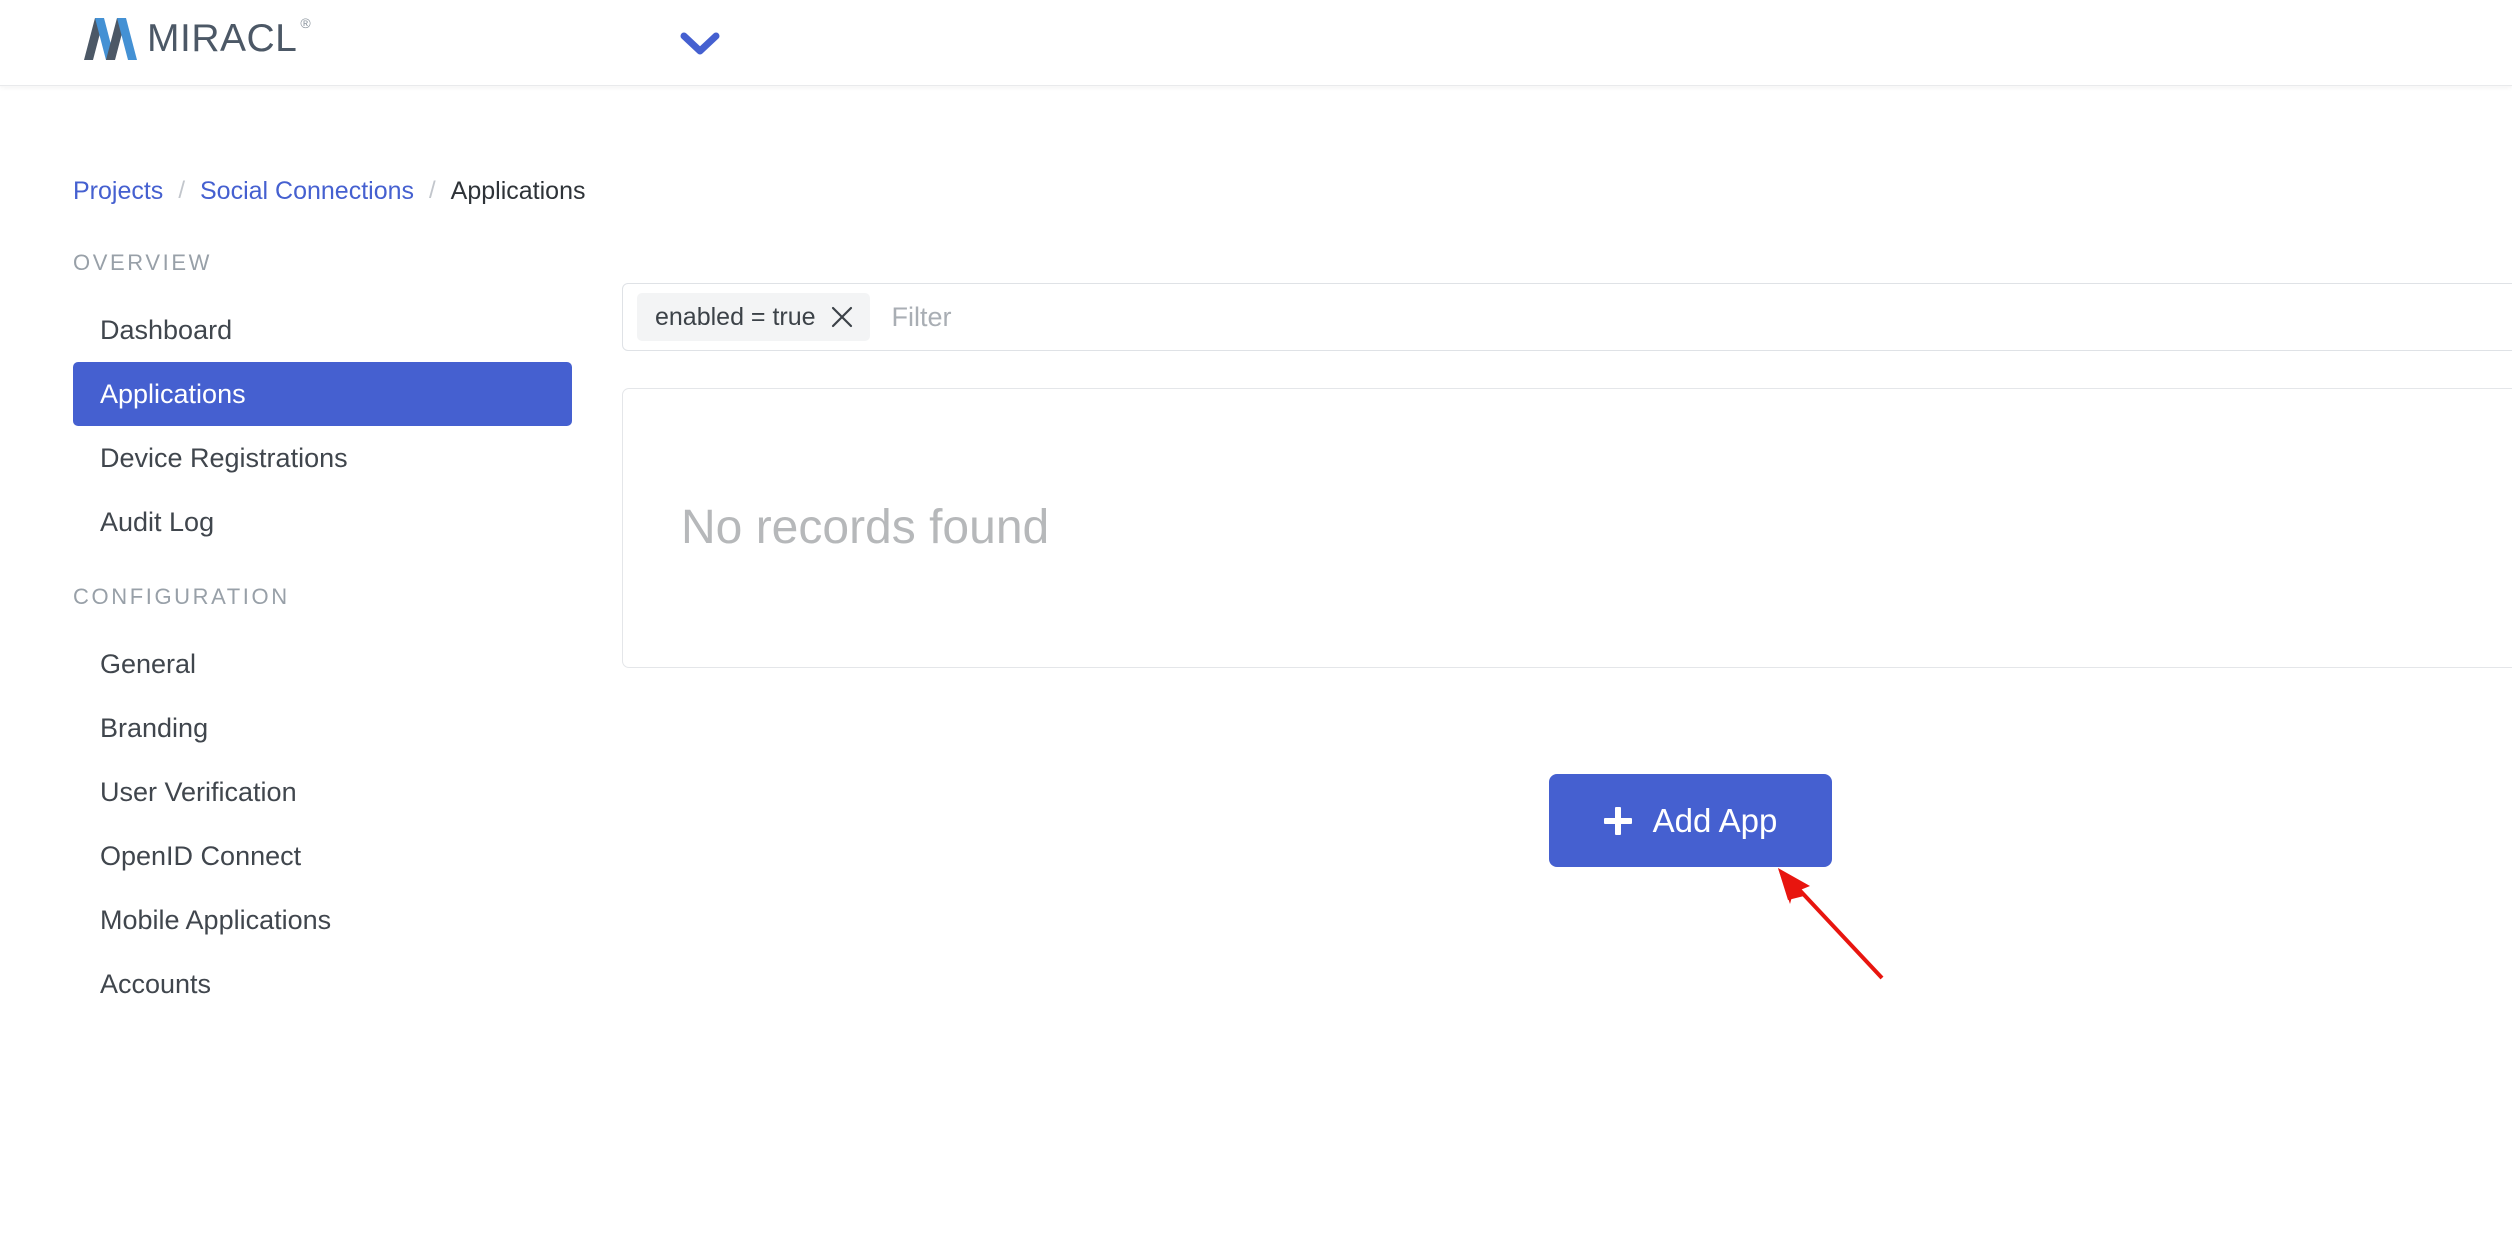 The image size is (2512, 1249). What do you see at coordinates (322, 792) in the screenshot?
I see `sidebar-item-user-verification: User Verification` at bounding box center [322, 792].